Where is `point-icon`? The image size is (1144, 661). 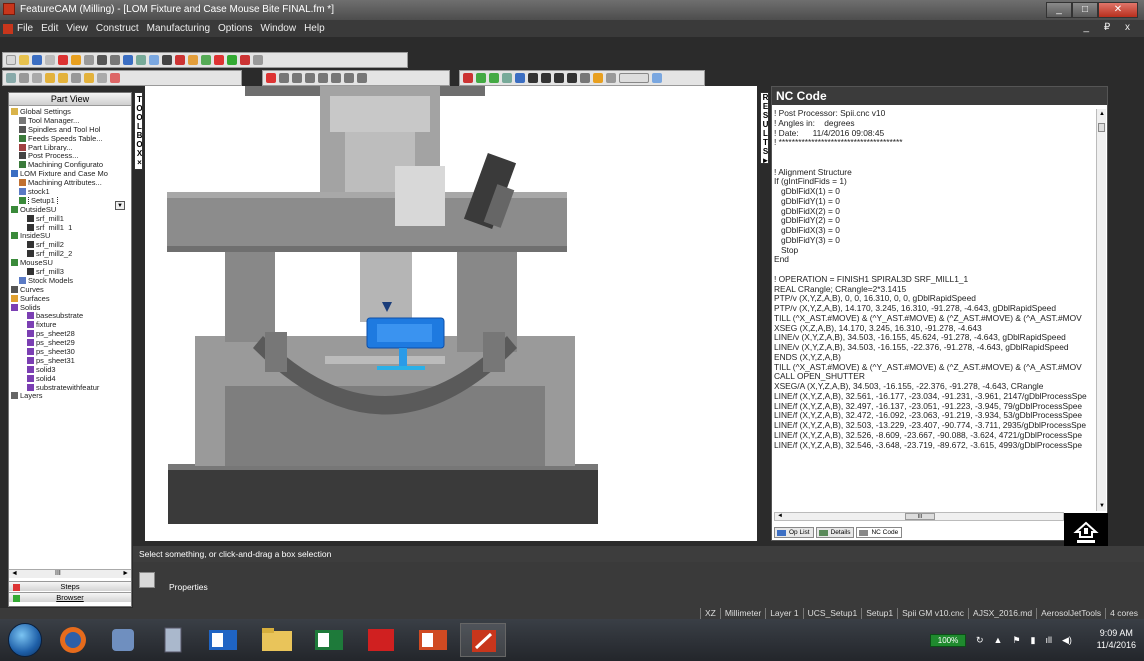 point-icon is located at coordinates (11, 78).